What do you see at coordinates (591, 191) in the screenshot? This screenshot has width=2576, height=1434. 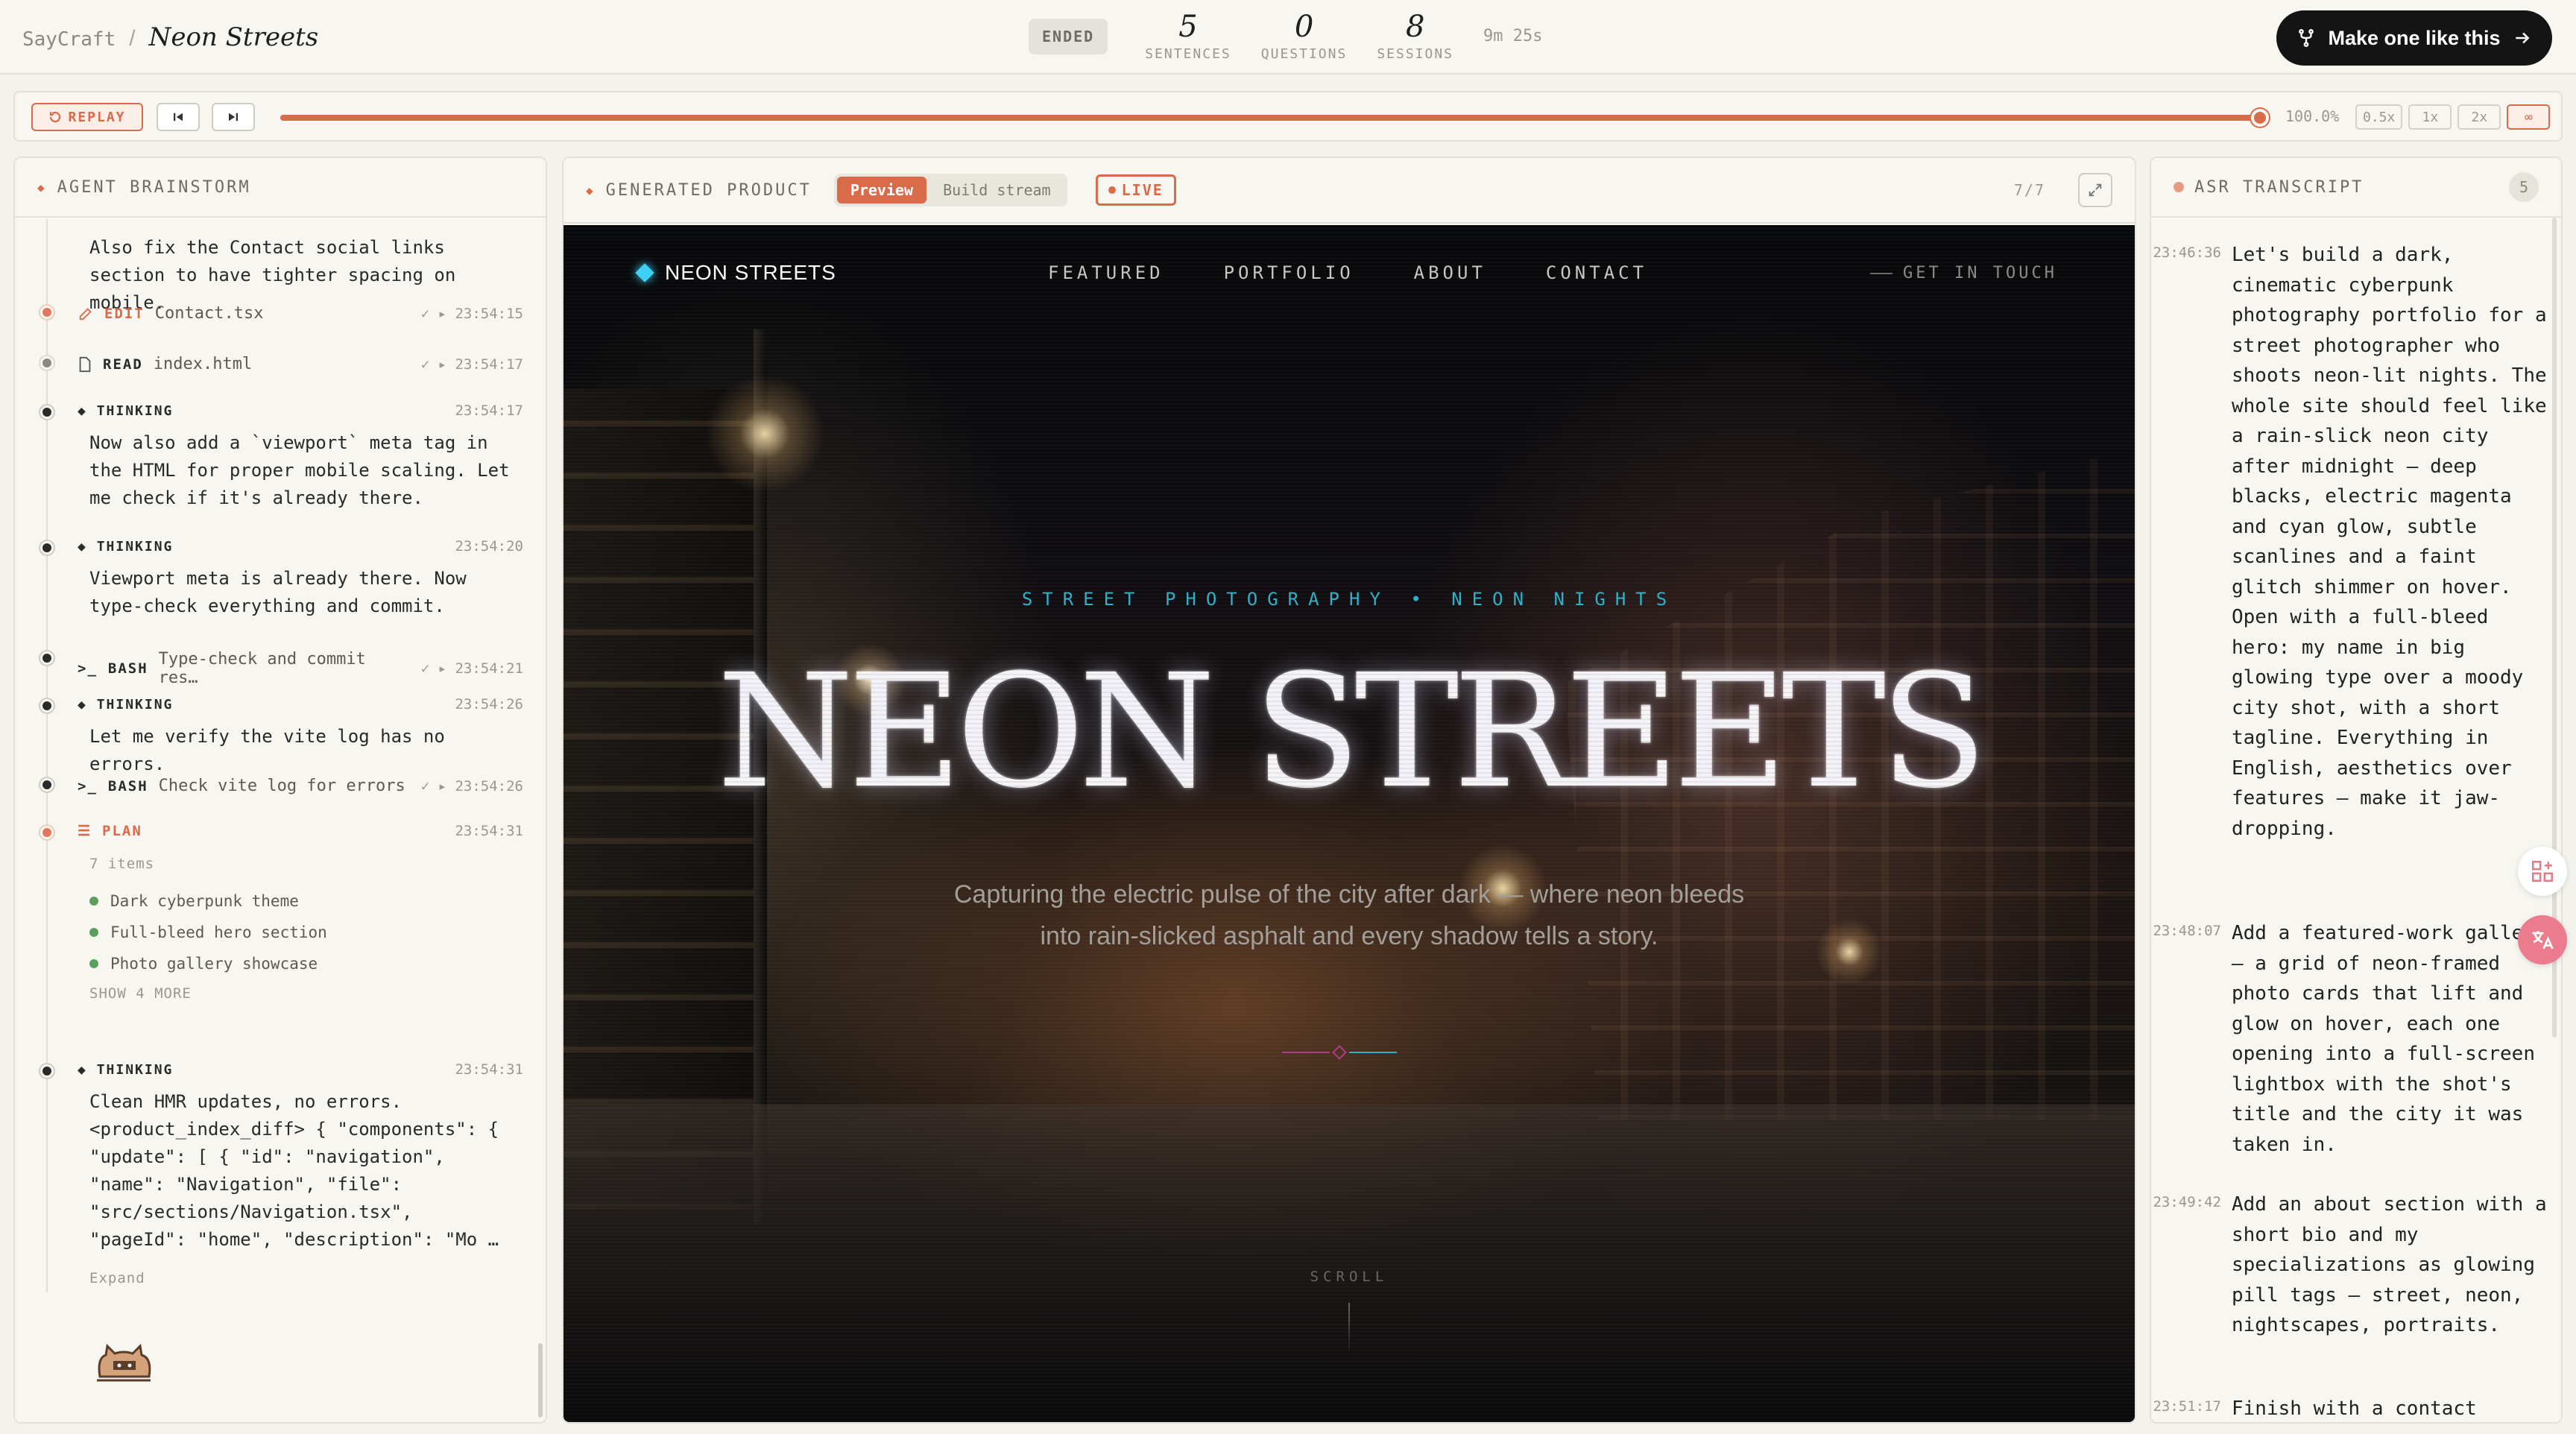 I see `diamond-icon: ◆` at bounding box center [591, 191].